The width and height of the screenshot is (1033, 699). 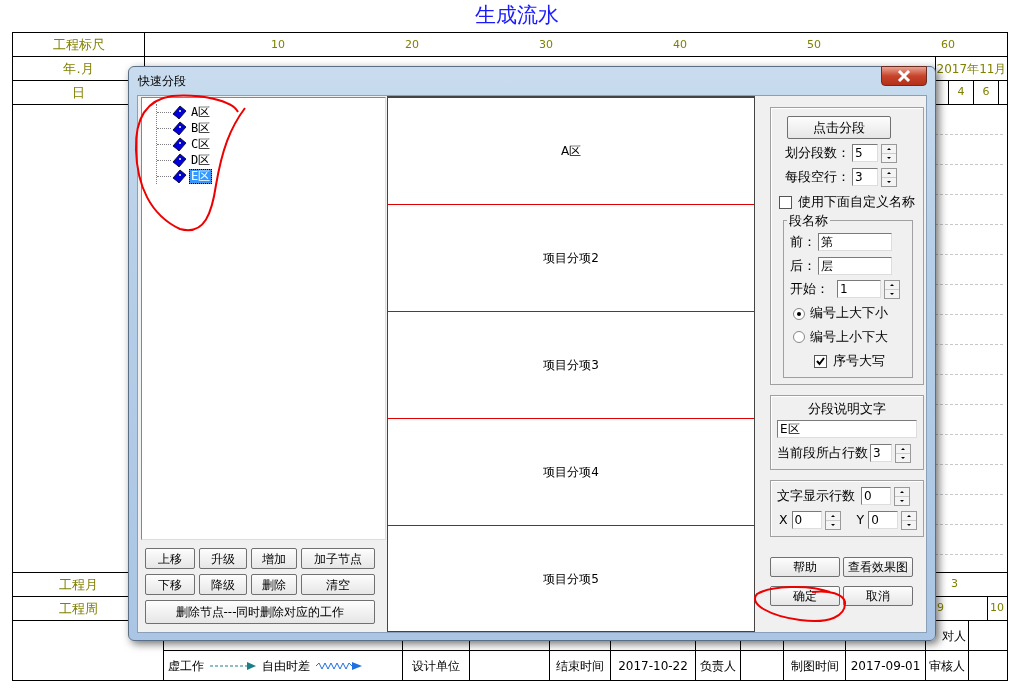 What do you see at coordinates (878, 567) in the screenshot?
I see `dialog-button: 查看效果图` at bounding box center [878, 567].